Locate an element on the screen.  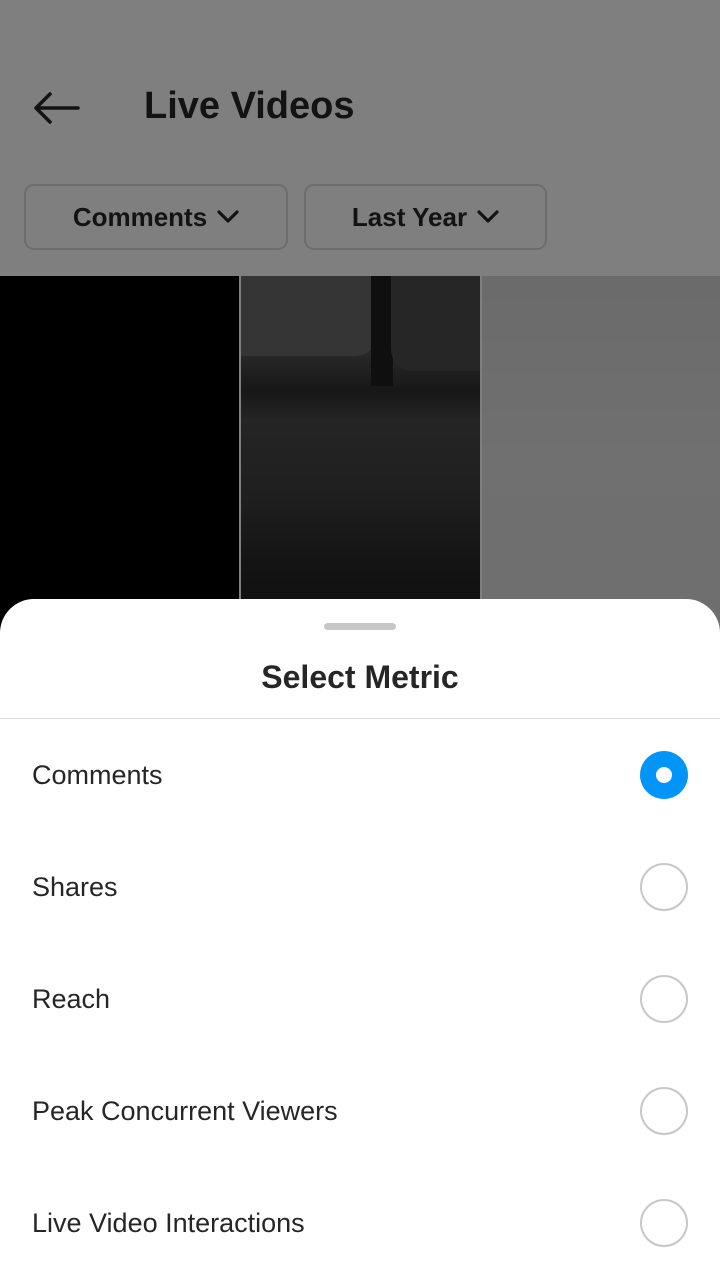
option-label: Shares is located at coordinates (75, 887).